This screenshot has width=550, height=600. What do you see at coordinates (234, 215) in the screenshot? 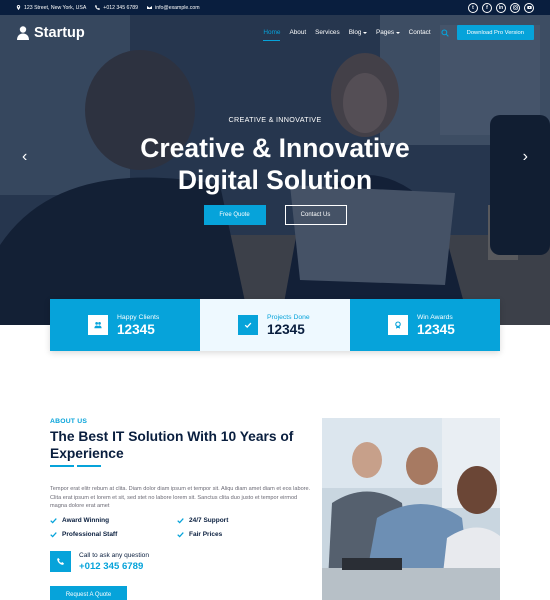
I see `free-quote-button: Free Quote` at bounding box center [234, 215].